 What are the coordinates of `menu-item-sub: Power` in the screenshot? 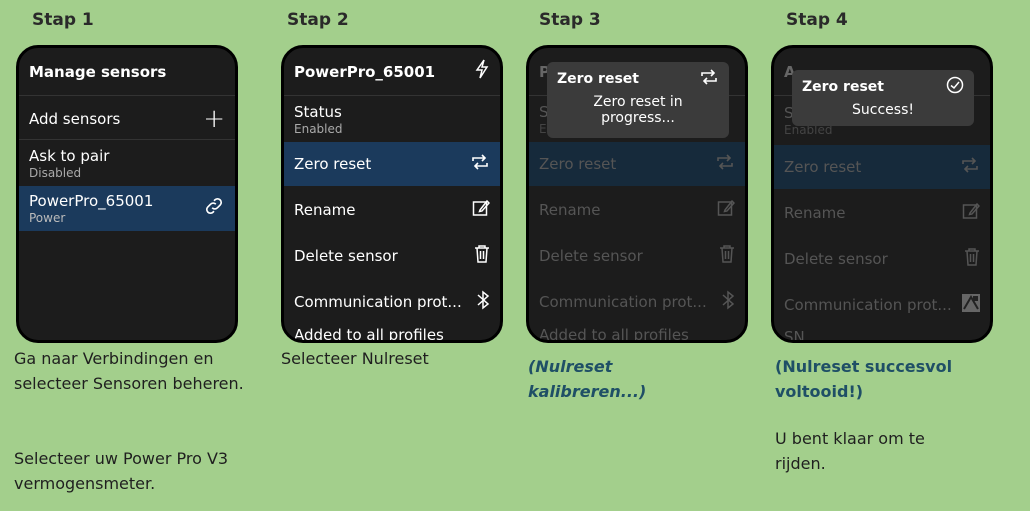 It's located at (47, 218).